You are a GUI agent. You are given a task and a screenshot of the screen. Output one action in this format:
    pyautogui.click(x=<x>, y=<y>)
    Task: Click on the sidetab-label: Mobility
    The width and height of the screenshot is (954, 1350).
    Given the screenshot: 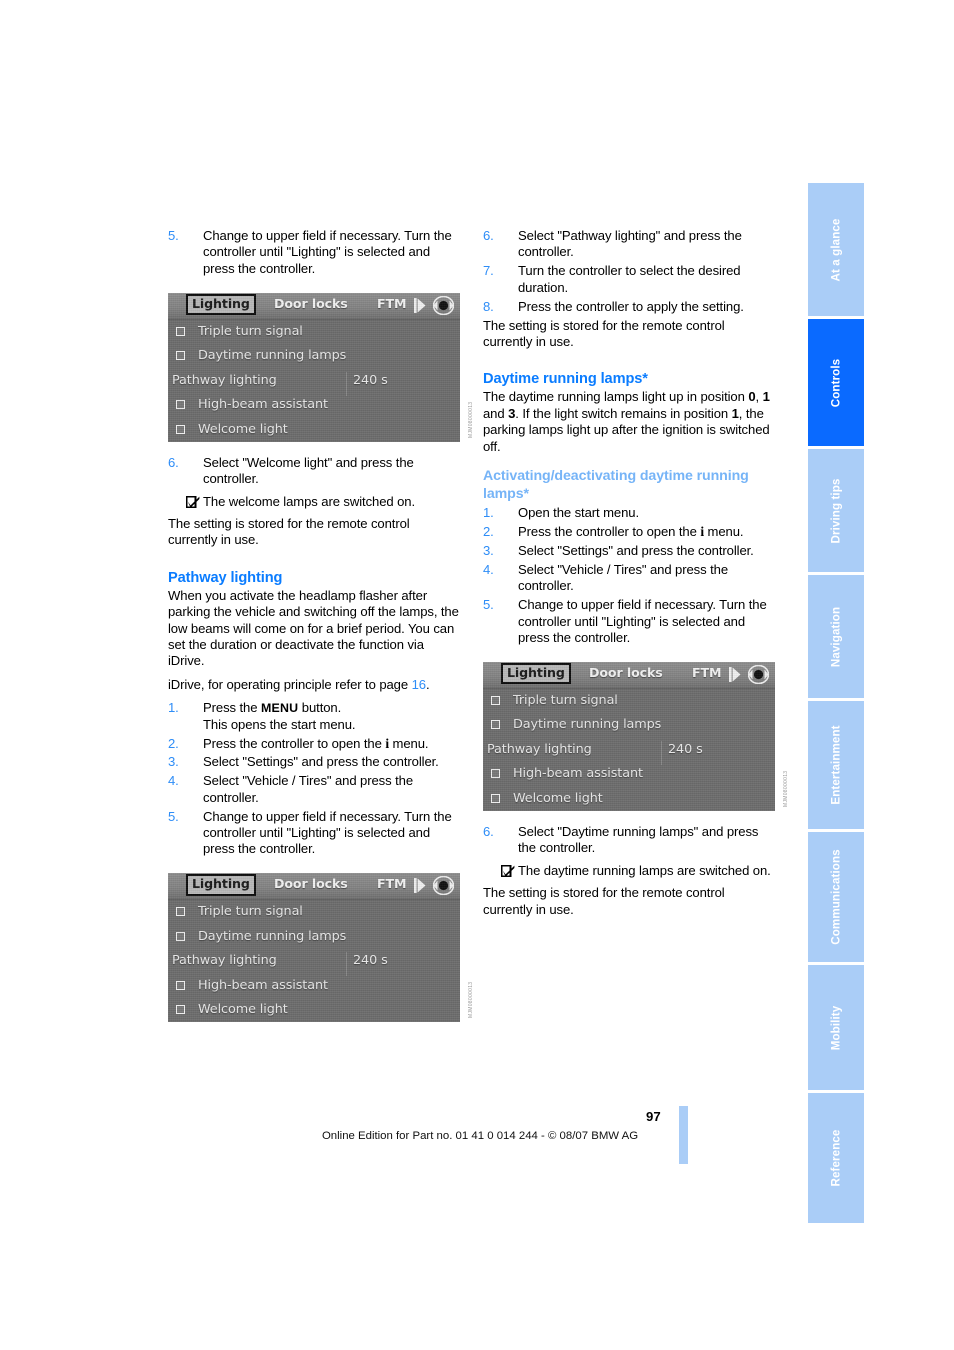 What is the action you would take?
    pyautogui.click(x=836, y=1027)
    